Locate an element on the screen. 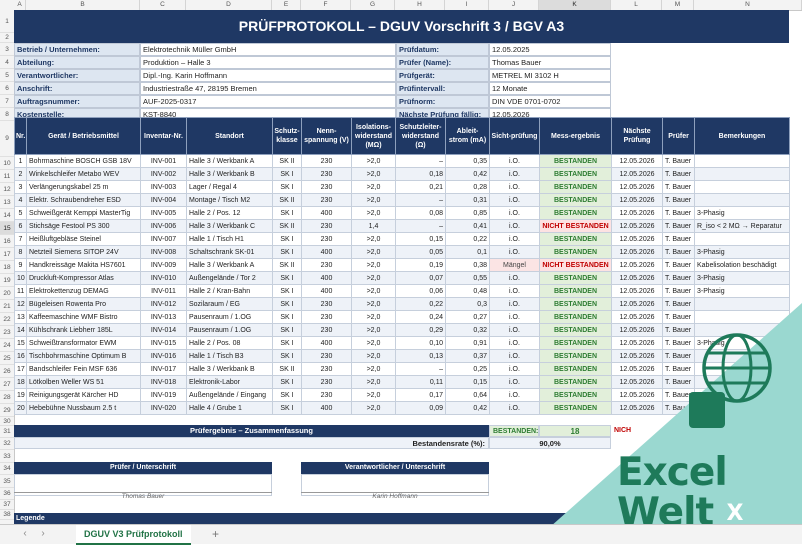 Image resolution: width=802 pixels, height=545 pixels. row-header-12: 12 is located at coordinates (7, 189).